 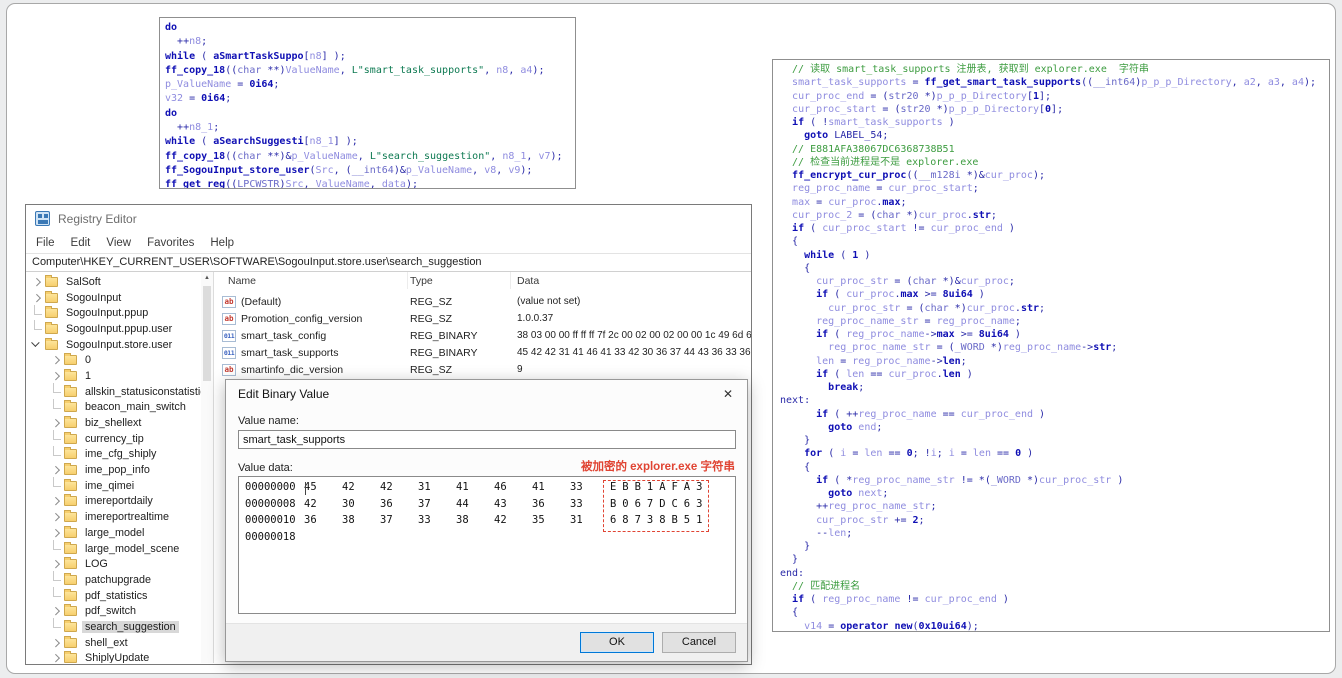 What do you see at coordinates (617, 642) in the screenshot?
I see `ok-button: OK` at bounding box center [617, 642].